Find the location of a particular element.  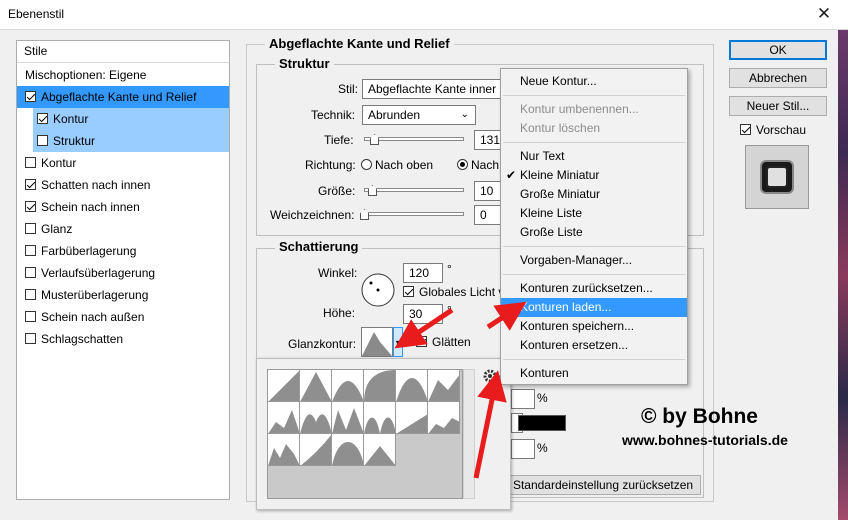

picker-scrollbar is located at coordinates (469, 434).